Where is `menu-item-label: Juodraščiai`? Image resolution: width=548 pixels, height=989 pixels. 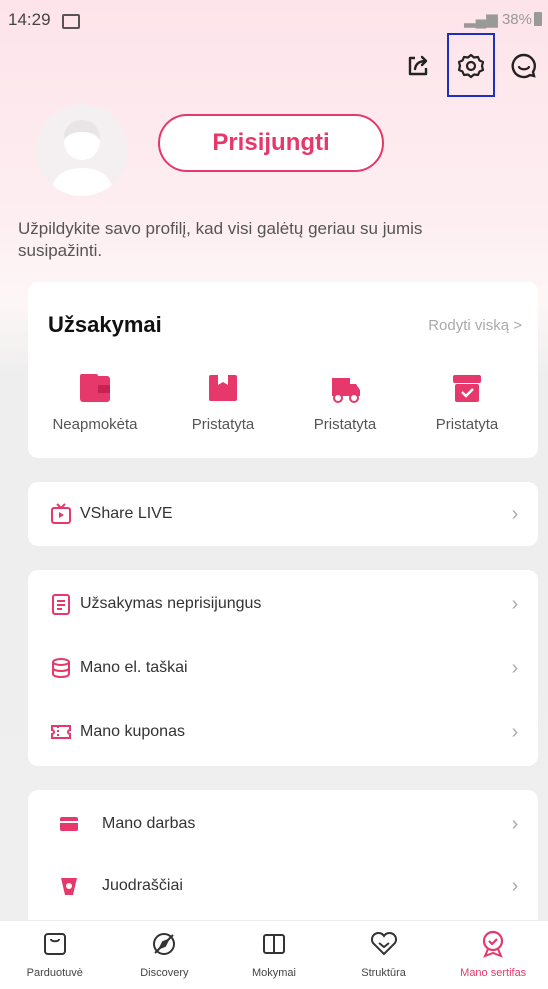 menu-item-label: Juodraščiai is located at coordinates (142, 885).